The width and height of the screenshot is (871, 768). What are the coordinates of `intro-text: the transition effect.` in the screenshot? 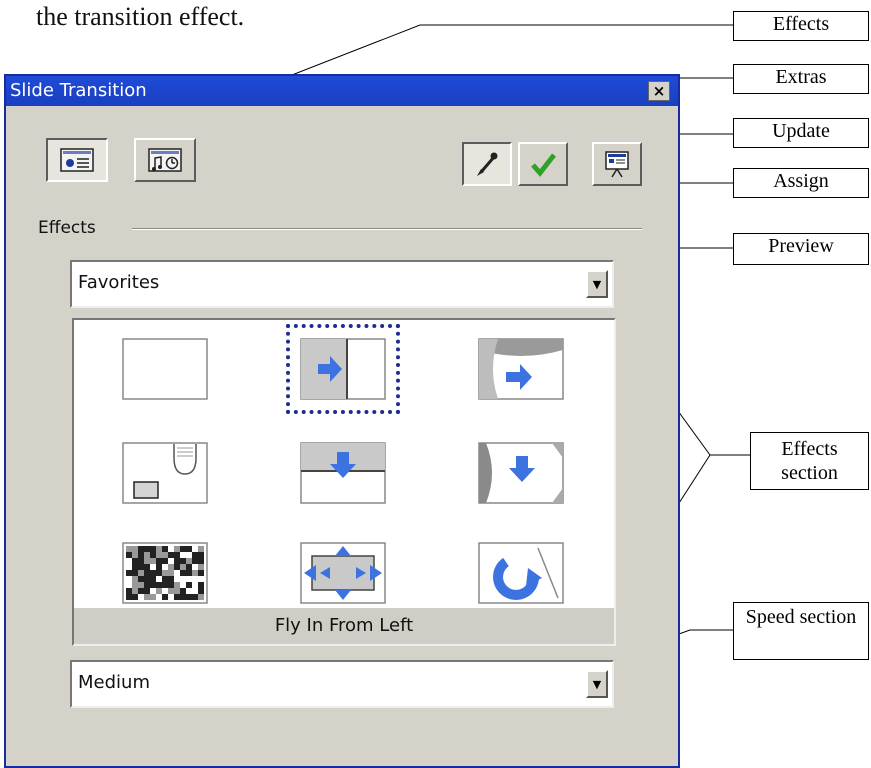 It's located at (140, 16).